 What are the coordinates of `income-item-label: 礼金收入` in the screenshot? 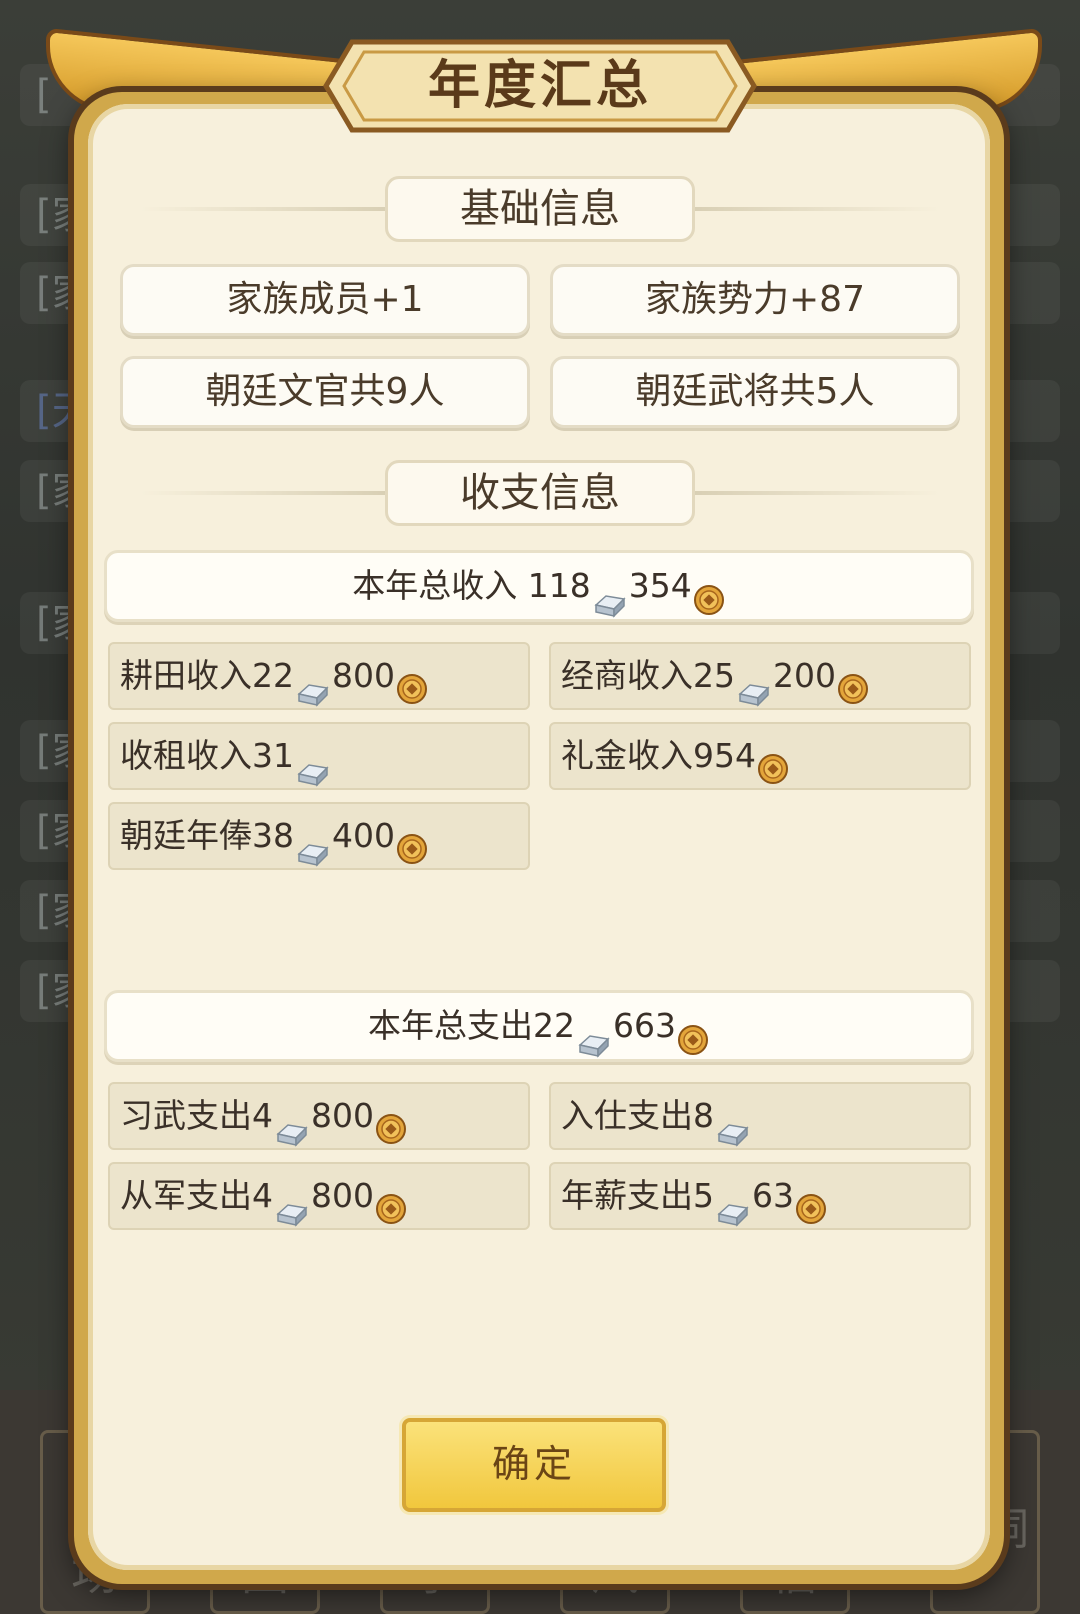 It's located at (627, 755).